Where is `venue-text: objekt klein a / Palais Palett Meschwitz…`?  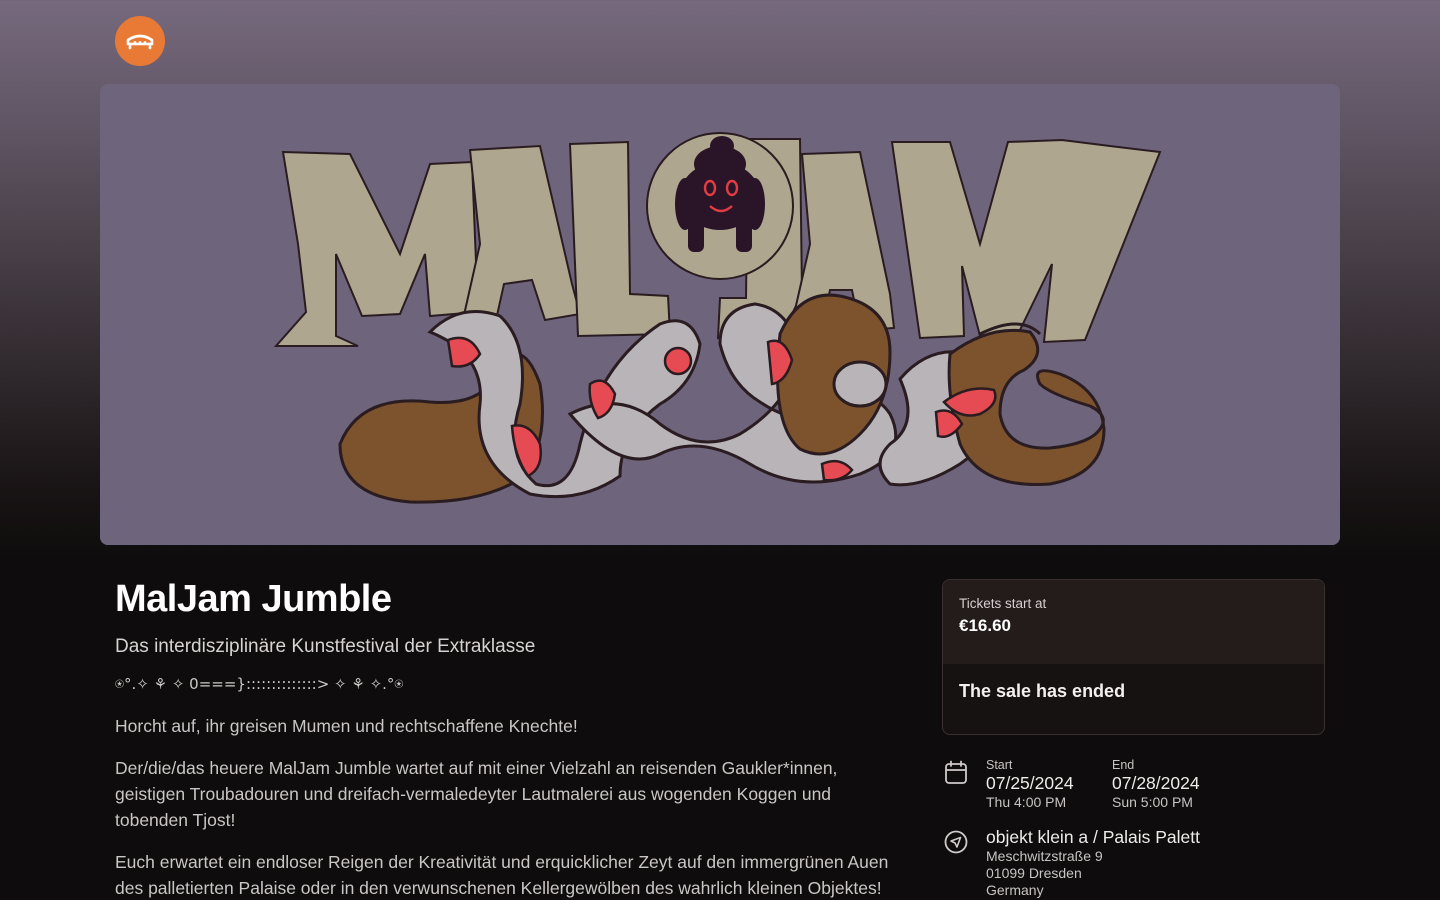
venue-text: objekt klein a / Palais Palett Meschwitz… is located at coordinates (1093, 862).